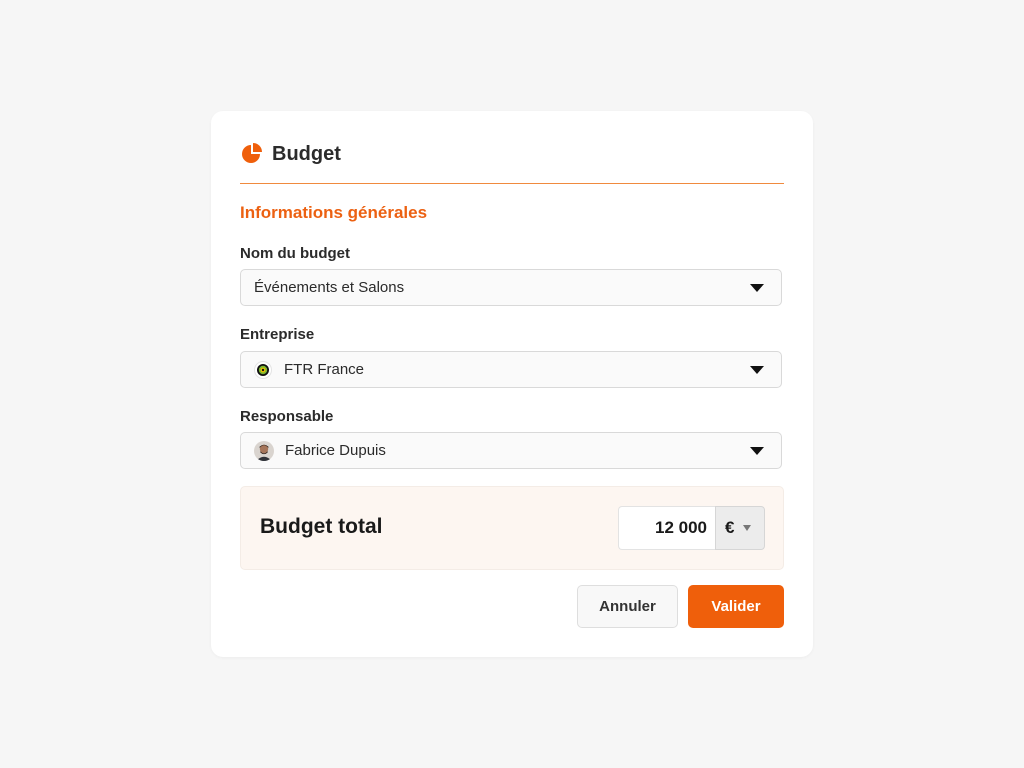  I want to click on avatar, so click(264, 450).